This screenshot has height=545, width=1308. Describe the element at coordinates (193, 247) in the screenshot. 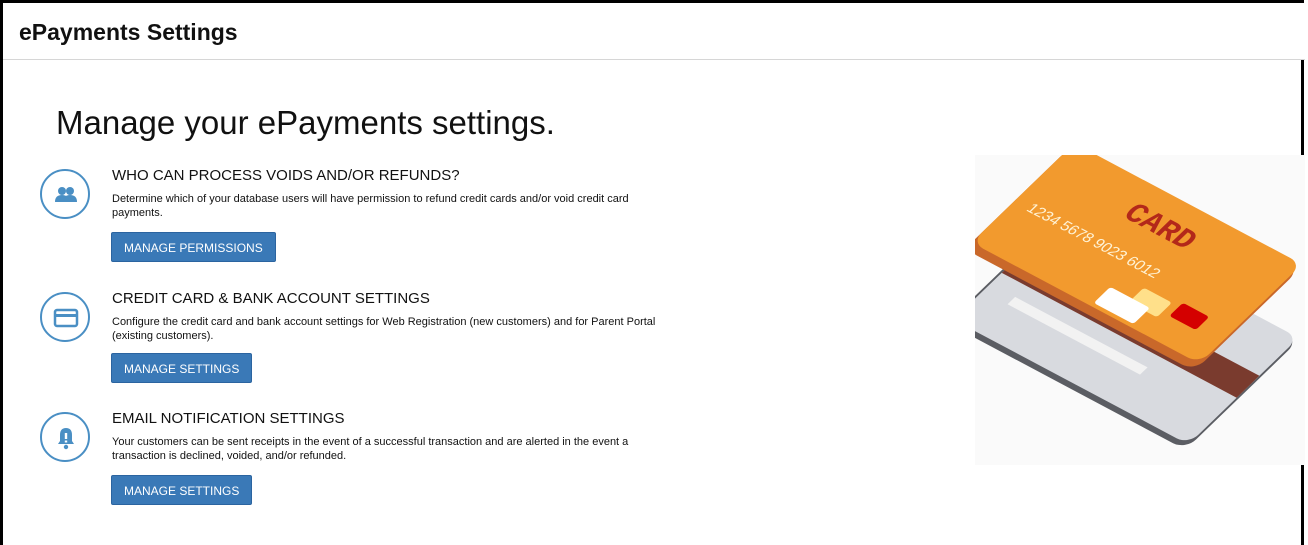

I see `manage-permissions-button: MANAGE PERMISSIONS` at that location.